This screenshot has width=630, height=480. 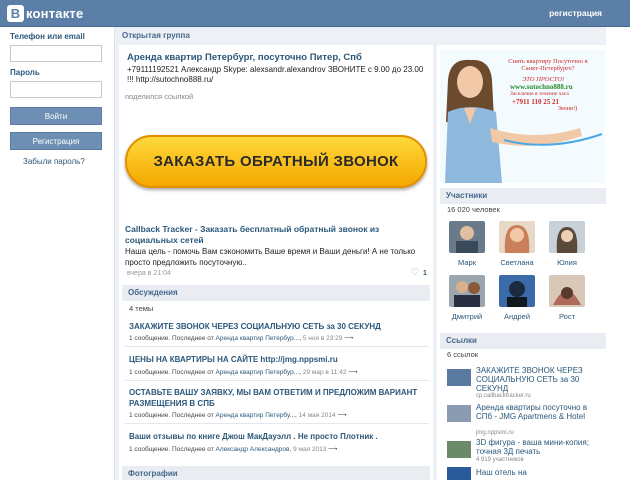 I want to click on callback-banner: ЗАКАЗАТЬ ОБРАТНЫЙ ЗВОНОК, so click(x=276, y=161).